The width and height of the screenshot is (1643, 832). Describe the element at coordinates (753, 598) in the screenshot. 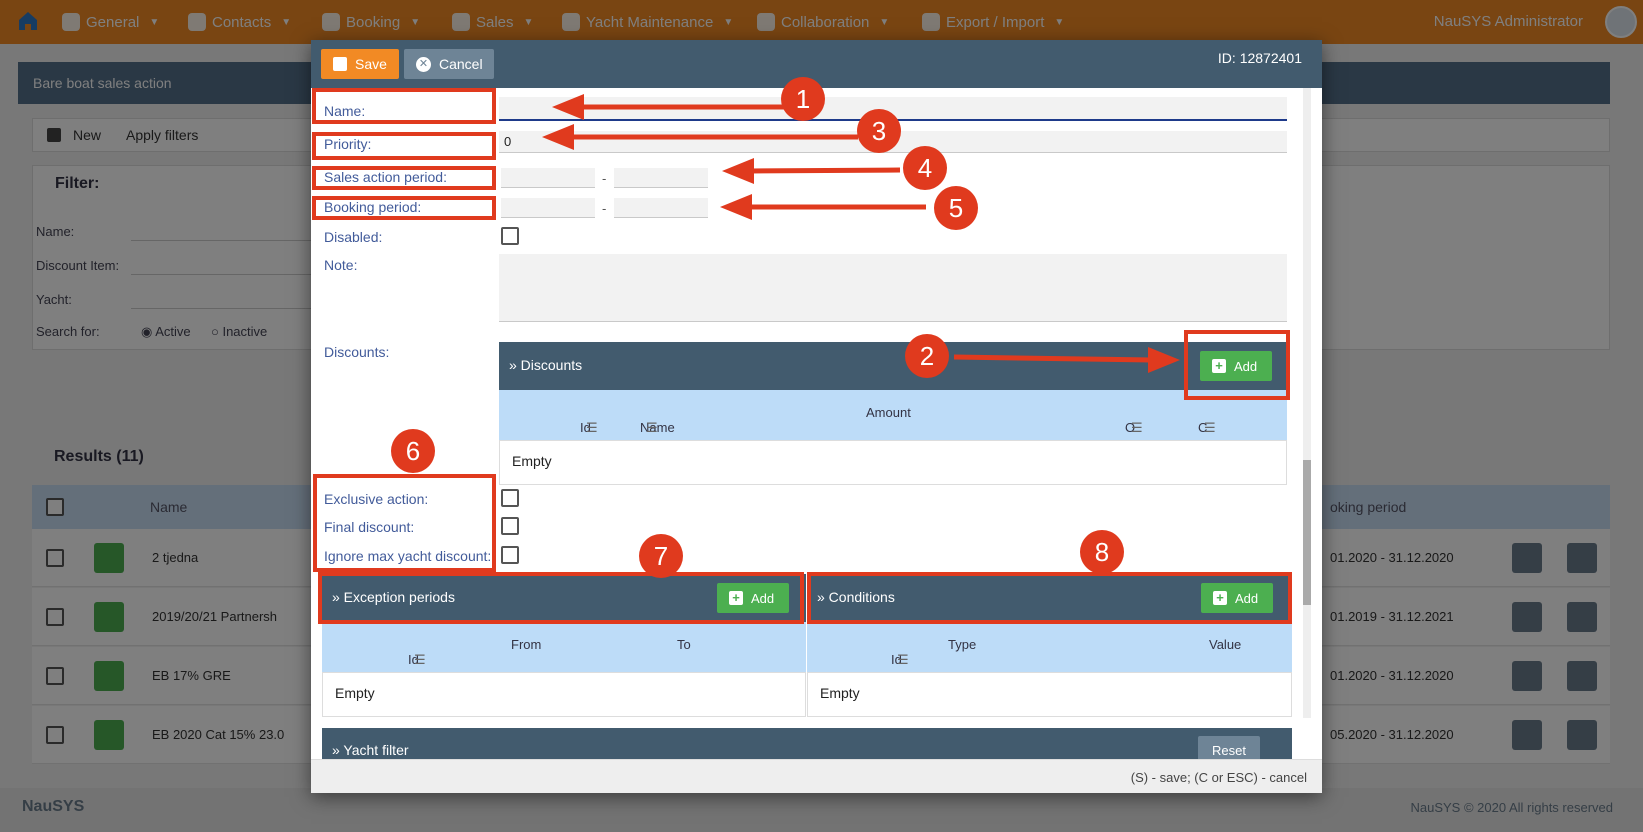

I see `add-exception-button: + Add` at that location.